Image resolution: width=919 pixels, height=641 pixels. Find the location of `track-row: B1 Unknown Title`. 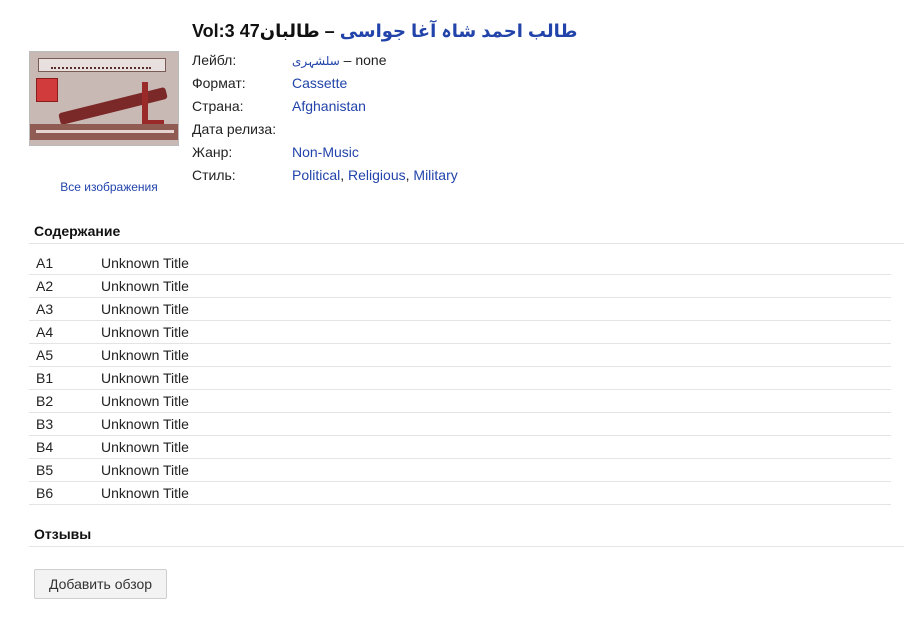

track-row: B1 Unknown Title is located at coordinates (460, 378).